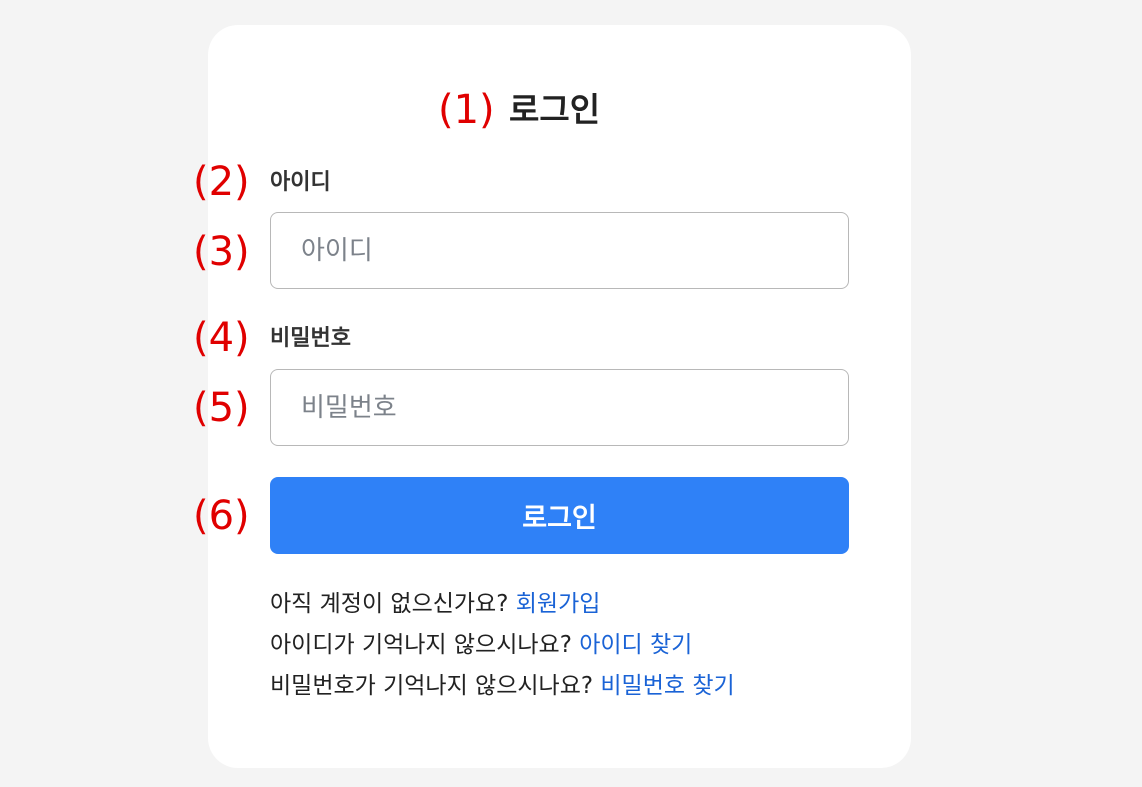  Describe the element at coordinates (221, 182) in the screenshot. I see `annotation-marker-2: (2)` at that location.